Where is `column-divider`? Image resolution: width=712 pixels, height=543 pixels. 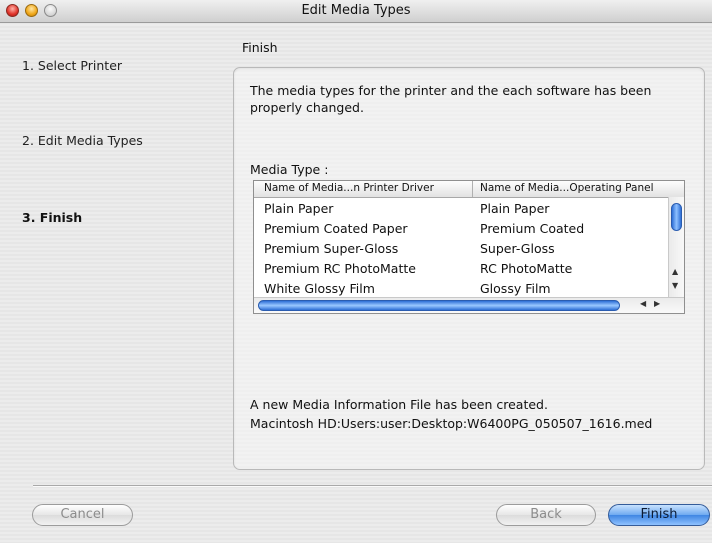 column-divider is located at coordinates (472, 189).